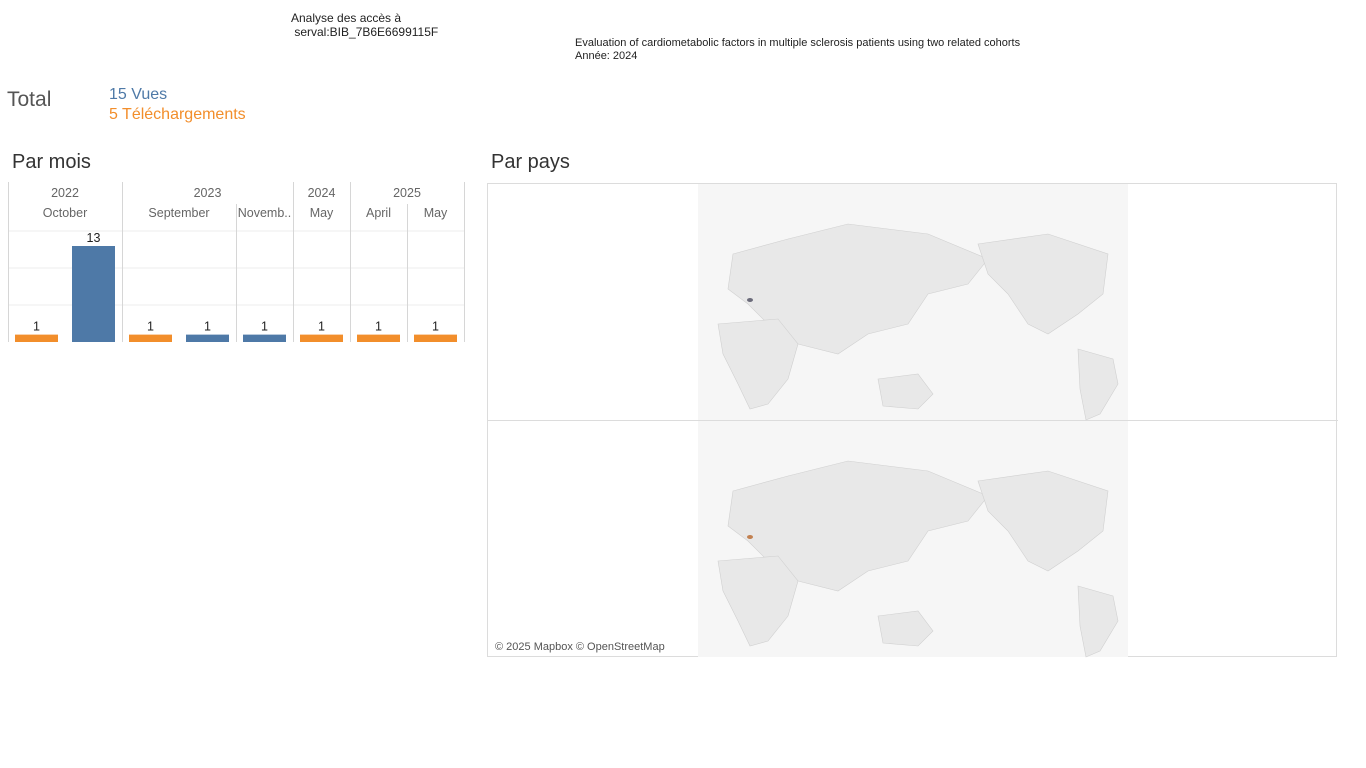 Image resolution: width=1366 pixels, height=768 pixels. I want to click on month-label: April, so click(378, 213).